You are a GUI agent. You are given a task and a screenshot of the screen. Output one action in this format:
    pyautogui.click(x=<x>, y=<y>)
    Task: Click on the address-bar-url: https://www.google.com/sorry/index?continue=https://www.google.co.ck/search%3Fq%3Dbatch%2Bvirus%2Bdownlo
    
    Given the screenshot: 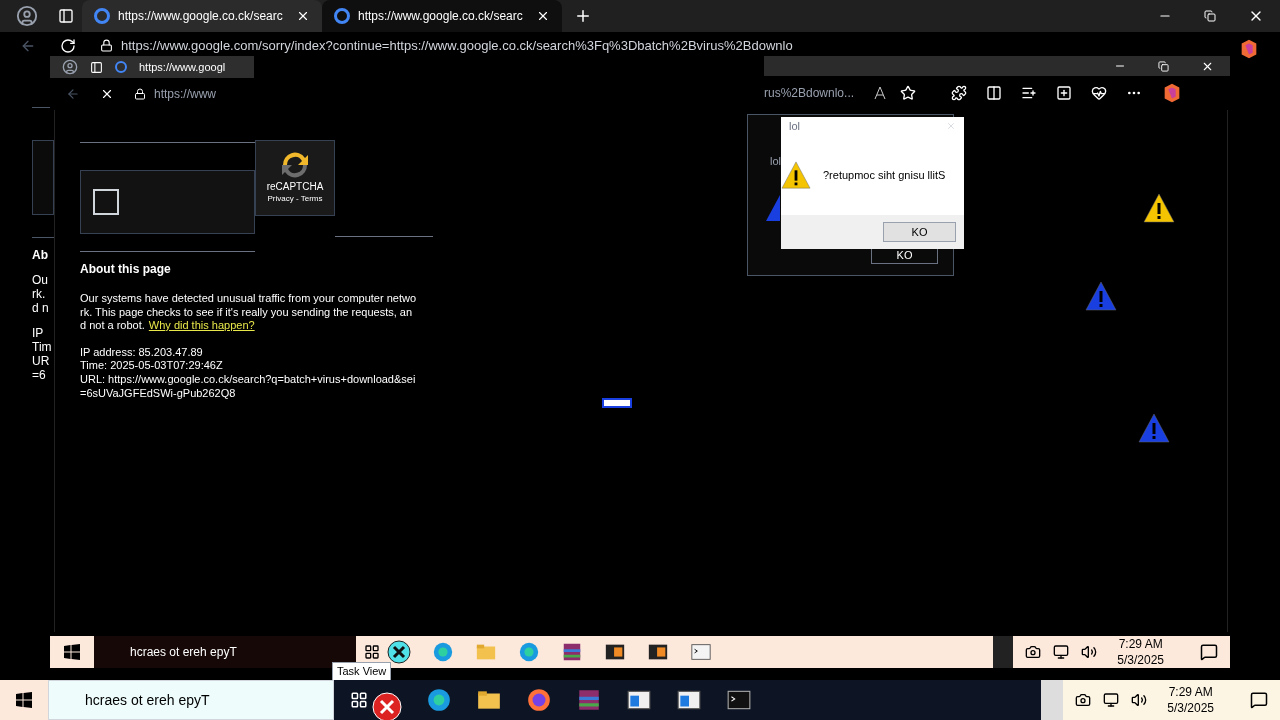 What is the action you would take?
    pyautogui.click(x=457, y=45)
    